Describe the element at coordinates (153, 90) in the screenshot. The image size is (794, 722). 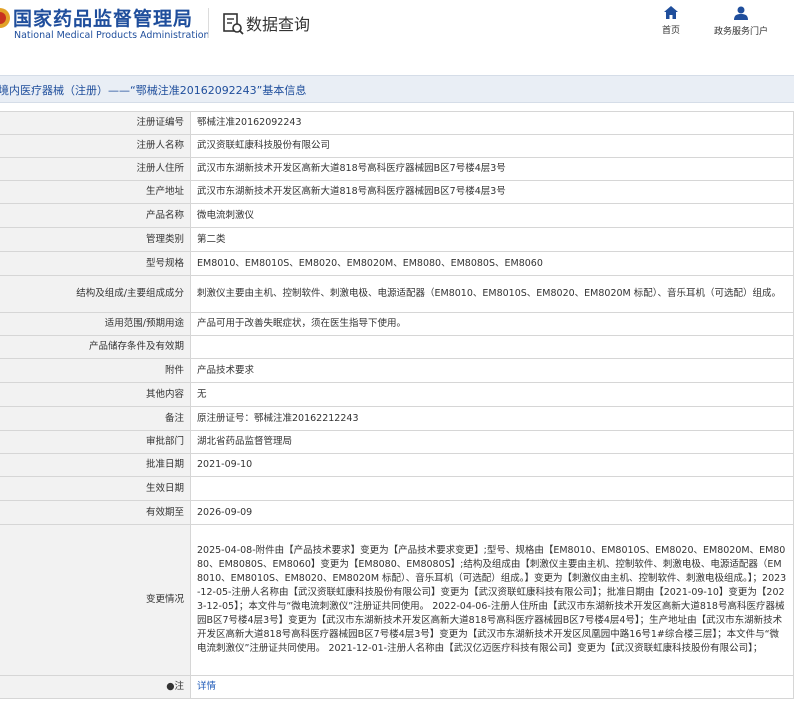
I see `record-title: 境内医疗器械（注册）——“鄂械注准20162092243”基本信息` at that location.